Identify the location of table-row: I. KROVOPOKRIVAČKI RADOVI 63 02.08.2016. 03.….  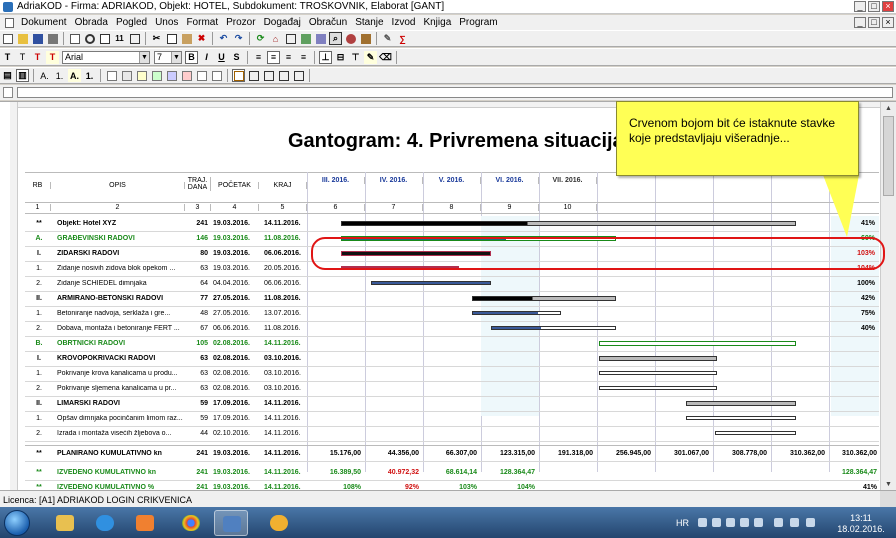
(452, 359).